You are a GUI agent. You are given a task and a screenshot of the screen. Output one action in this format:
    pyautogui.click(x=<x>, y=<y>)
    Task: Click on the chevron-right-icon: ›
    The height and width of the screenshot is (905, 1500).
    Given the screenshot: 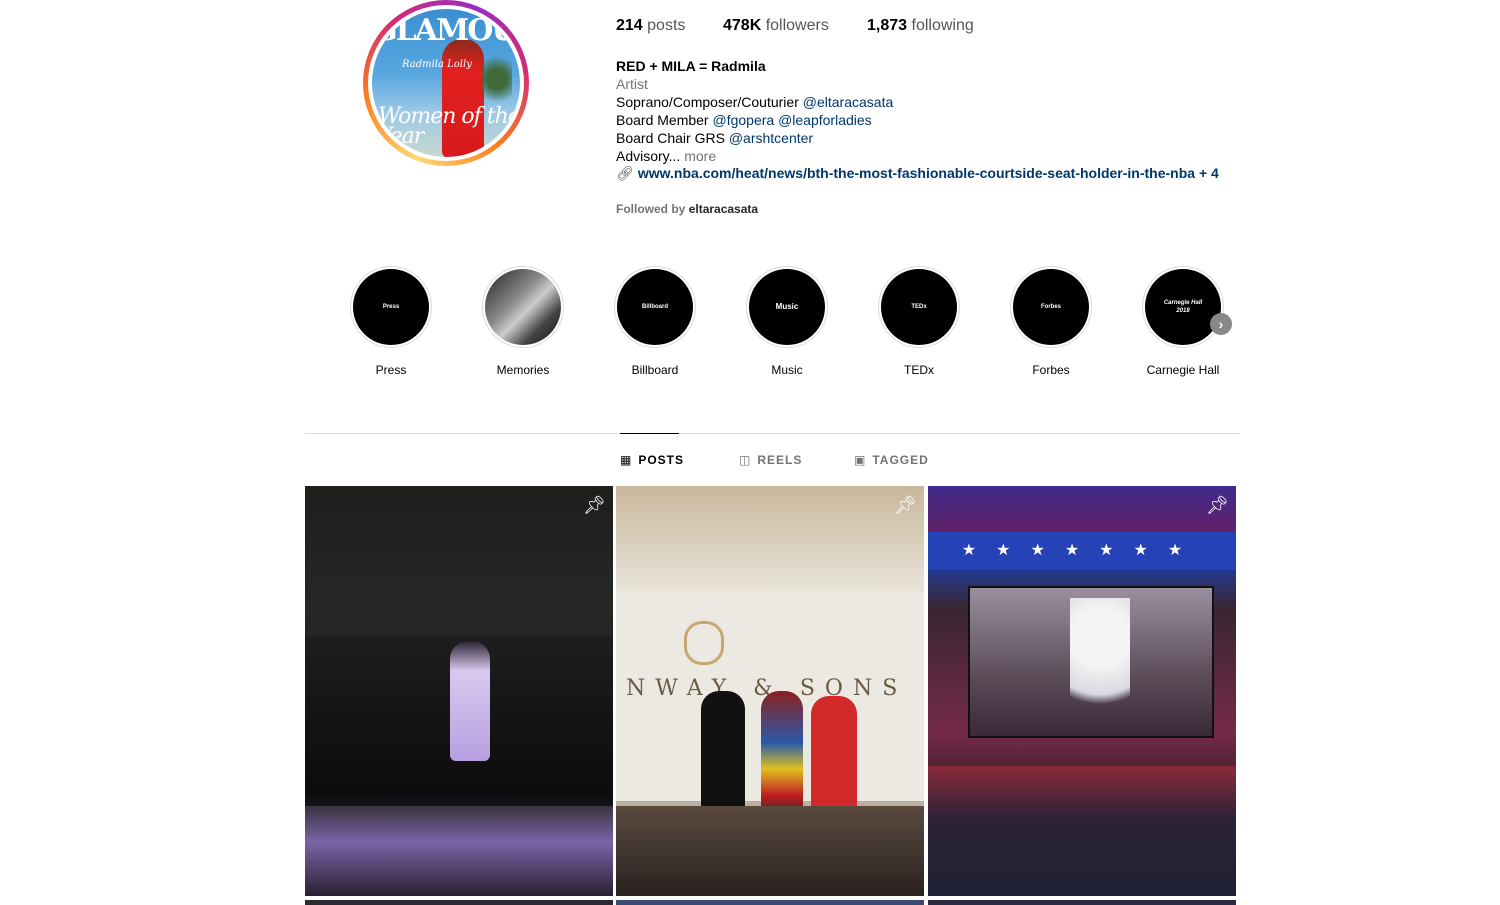 What is the action you would take?
    pyautogui.click(x=1221, y=324)
    